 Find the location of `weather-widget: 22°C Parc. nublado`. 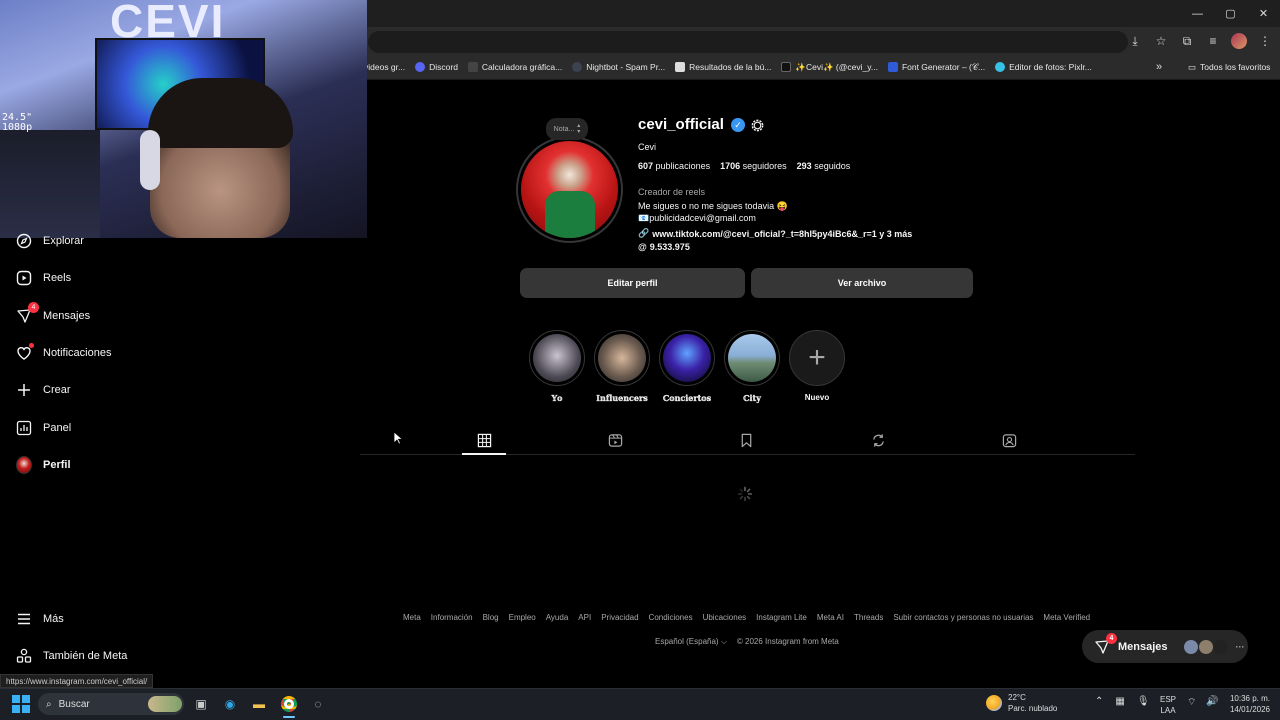

weather-widget: 22°C Parc. nublado is located at coordinates (1021, 703).